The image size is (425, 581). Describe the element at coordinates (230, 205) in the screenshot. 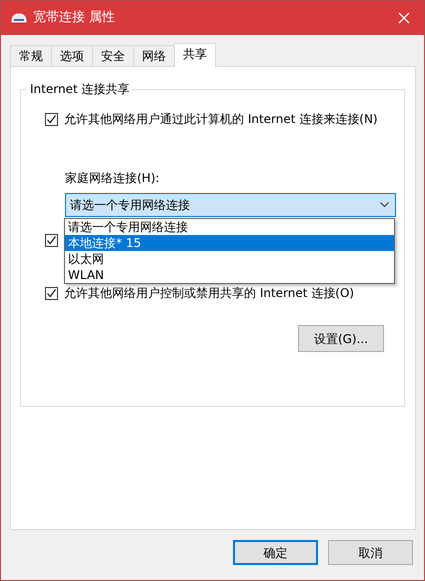

I see `home-network-dropdown: 请选一个专用网络连接` at that location.